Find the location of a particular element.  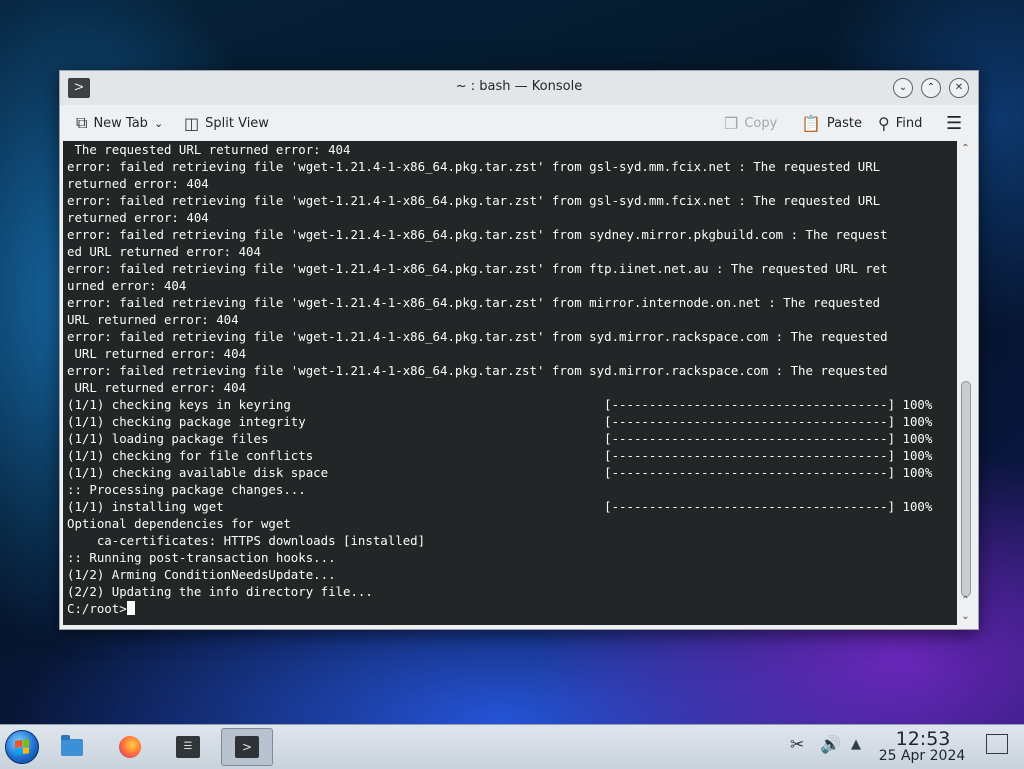

konsole-task-button: > is located at coordinates (247, 747).